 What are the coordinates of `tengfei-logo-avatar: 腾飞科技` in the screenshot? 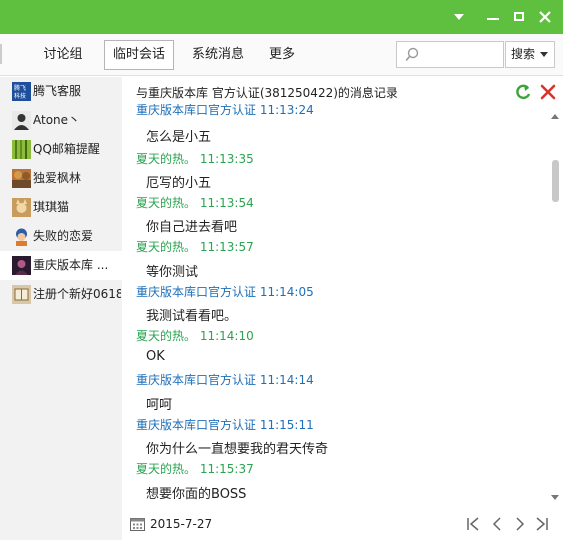 It's located at (21, 91).